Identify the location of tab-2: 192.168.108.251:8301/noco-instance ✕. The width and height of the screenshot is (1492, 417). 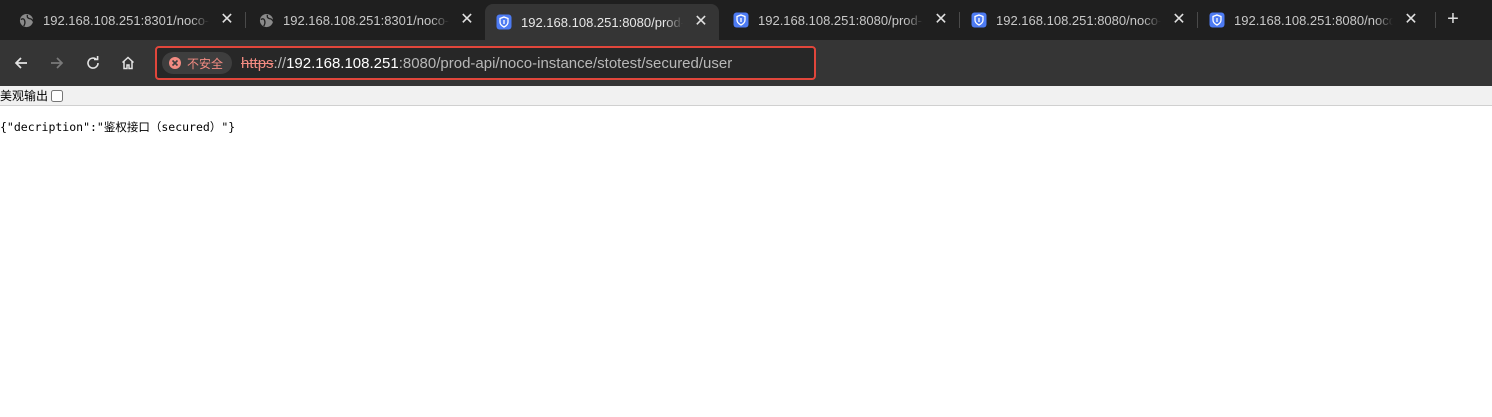
(362, 20).